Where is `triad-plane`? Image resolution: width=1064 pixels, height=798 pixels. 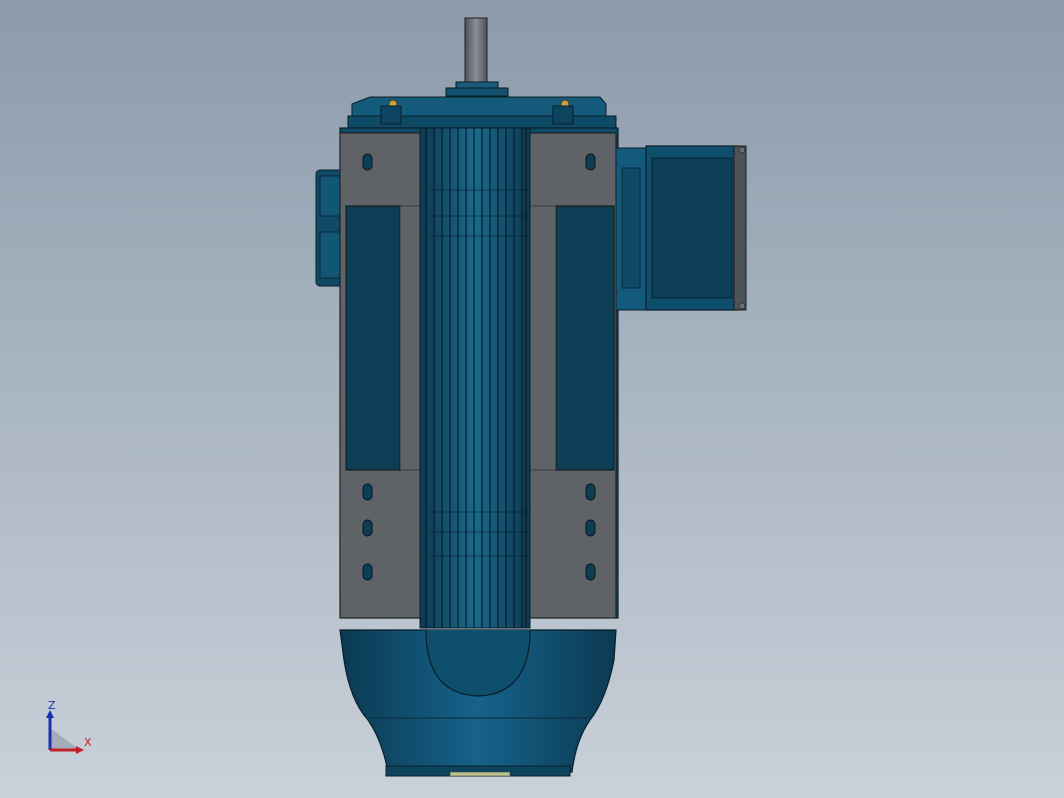
triad-plane is located at coordinates (65, 739).